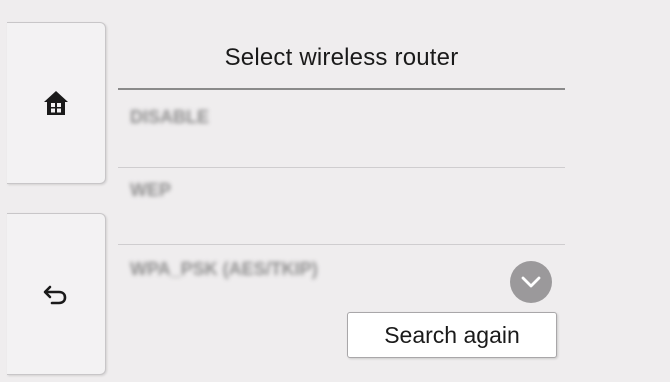 The height and width of the screenshot is (382, 670). Describe the element at coordinates (170, 117) in the screenshot. I see `router-name: DISABLE` at that location.